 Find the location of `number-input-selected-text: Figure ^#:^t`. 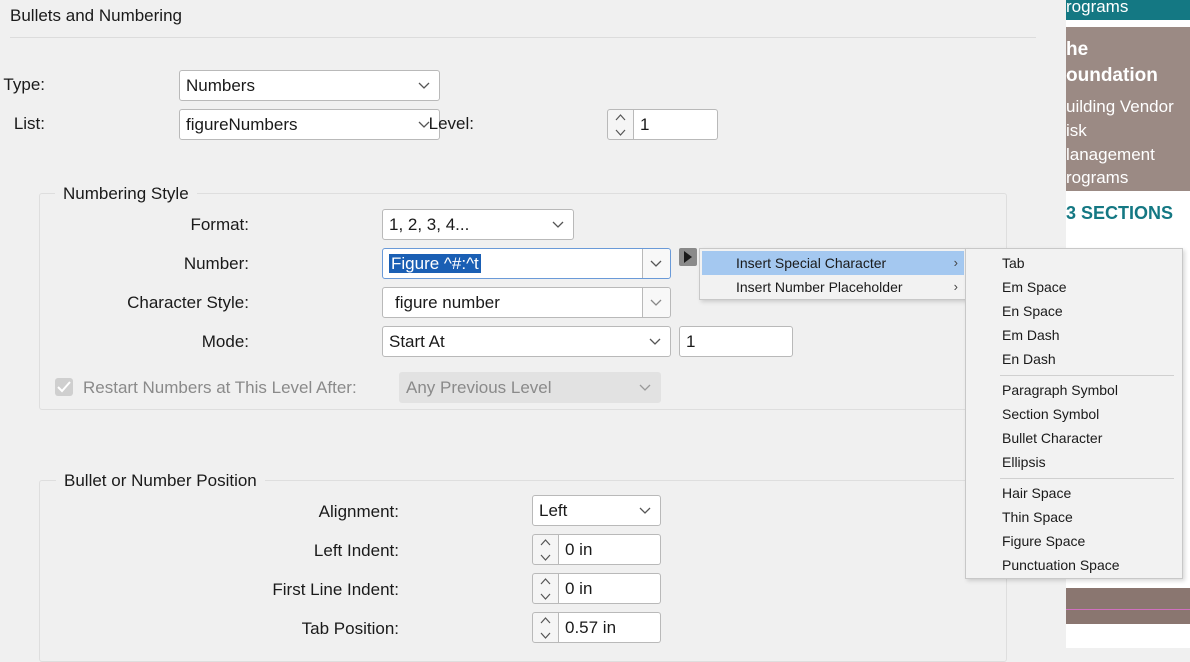

number-input-selected-text: Figure ^#:^t is located at coordinates (435, 263).